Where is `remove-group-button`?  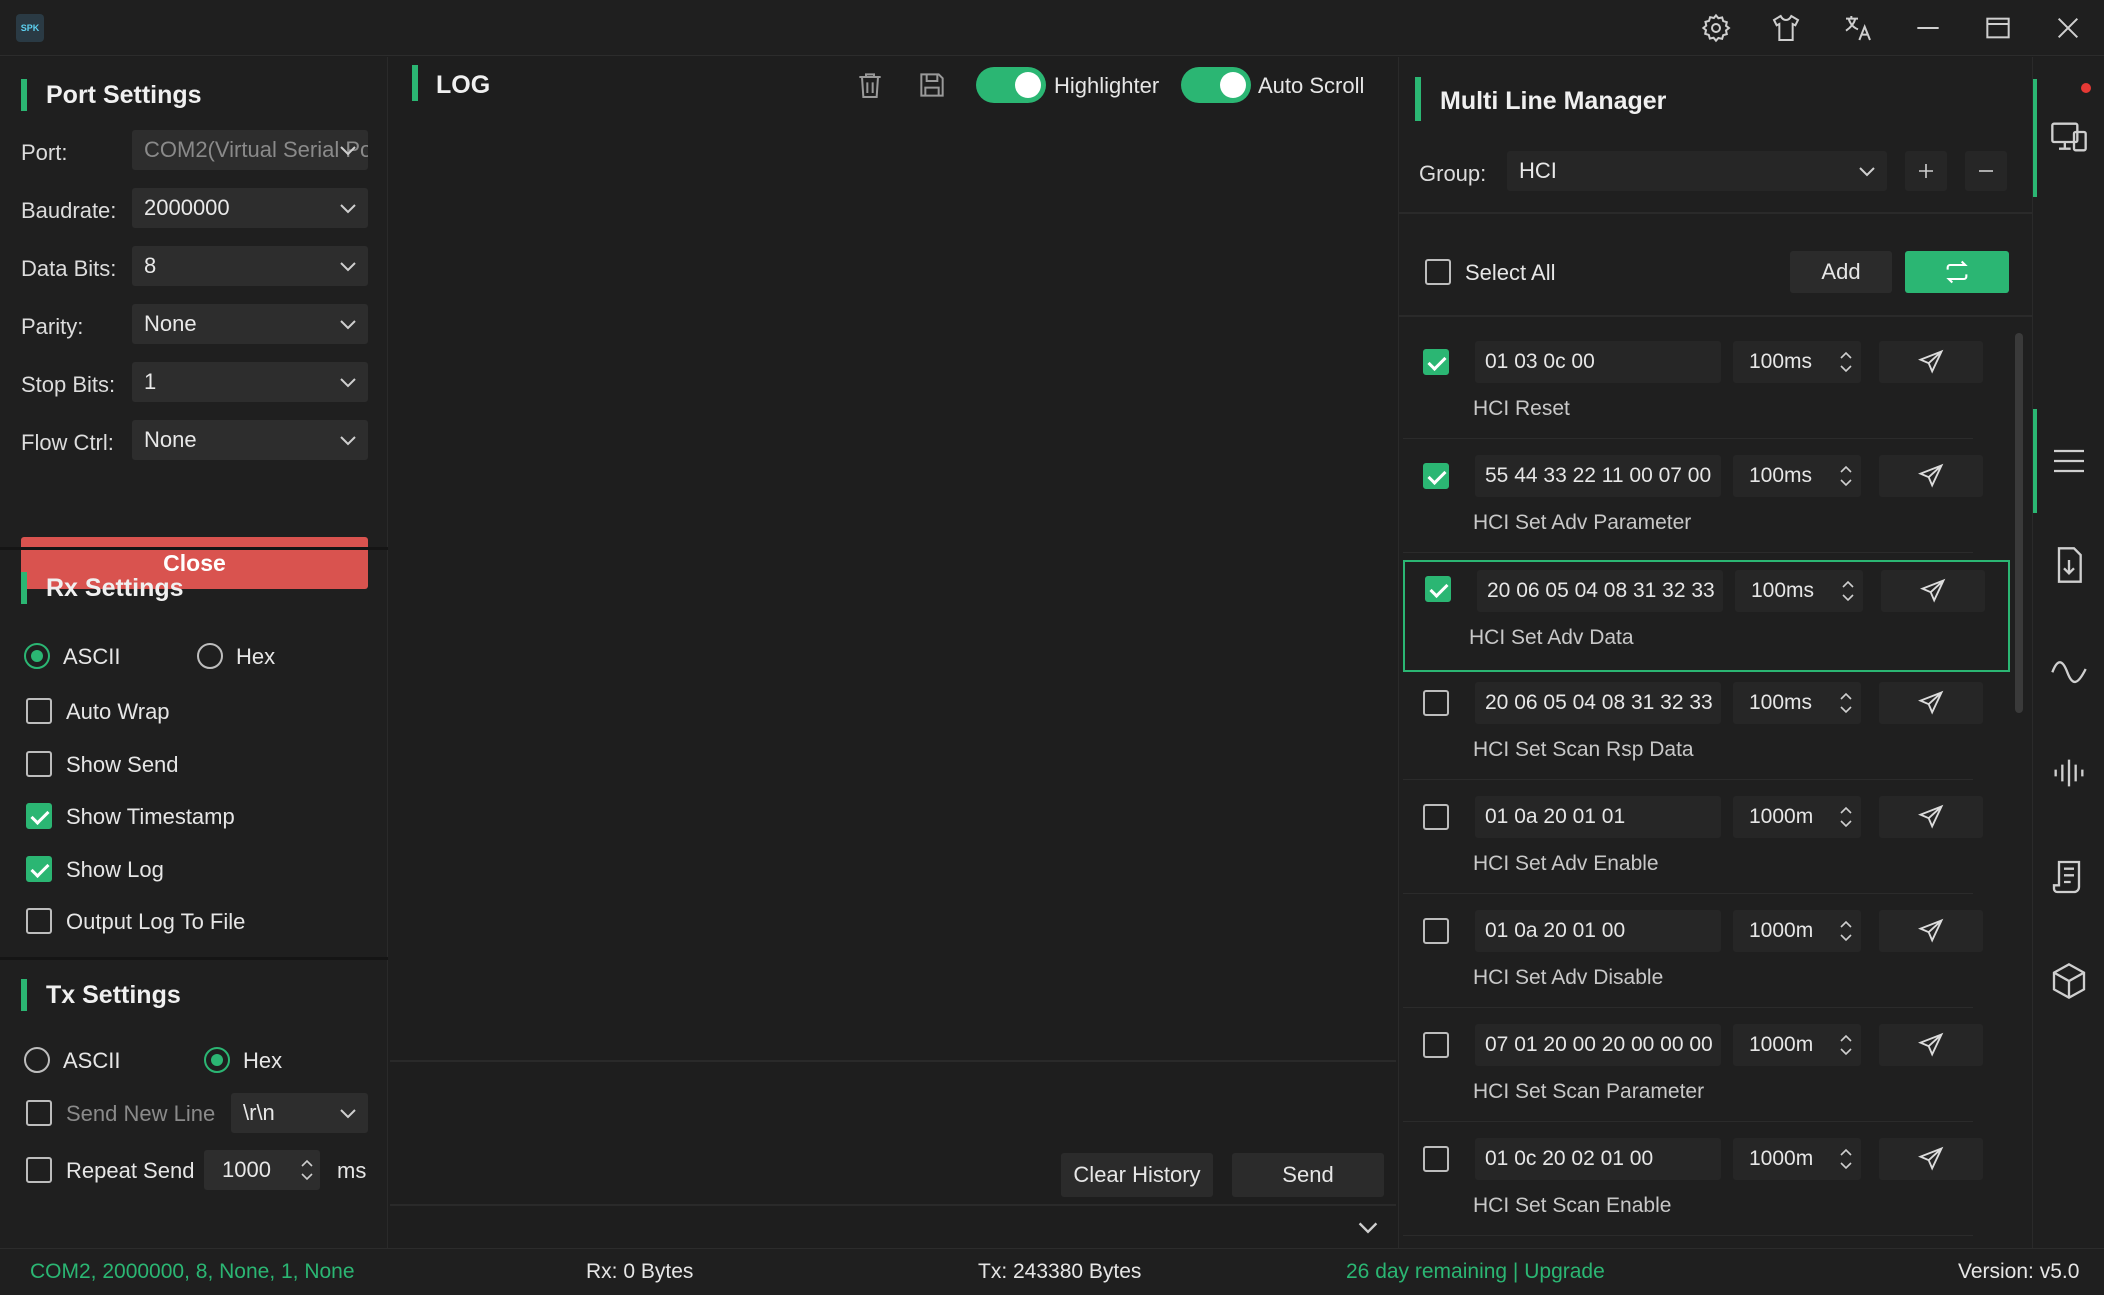 remove-group-button is located at coordinates (1986, 171).